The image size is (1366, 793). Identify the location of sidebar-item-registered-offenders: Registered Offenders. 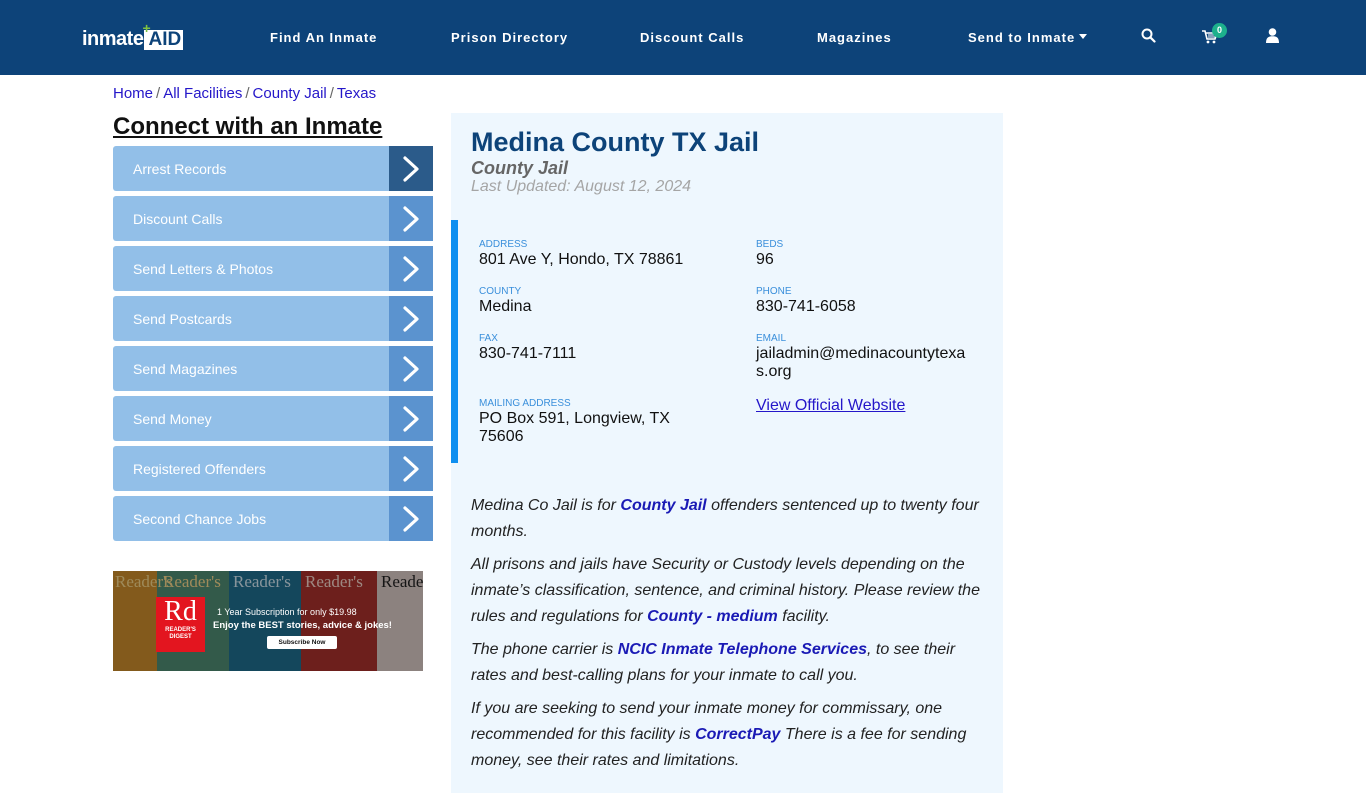
(273, 468).